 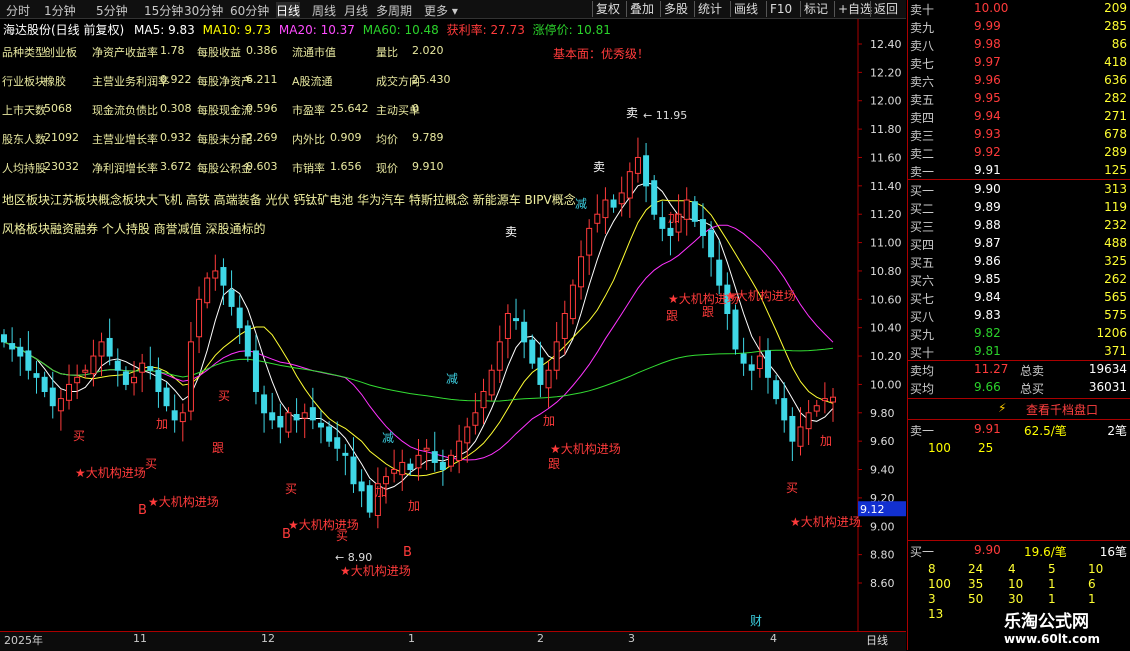 What do you see at coordinates (922, 136) in the screenshot?
I see `level-label: 卖三` at bounding box center [922, 136].